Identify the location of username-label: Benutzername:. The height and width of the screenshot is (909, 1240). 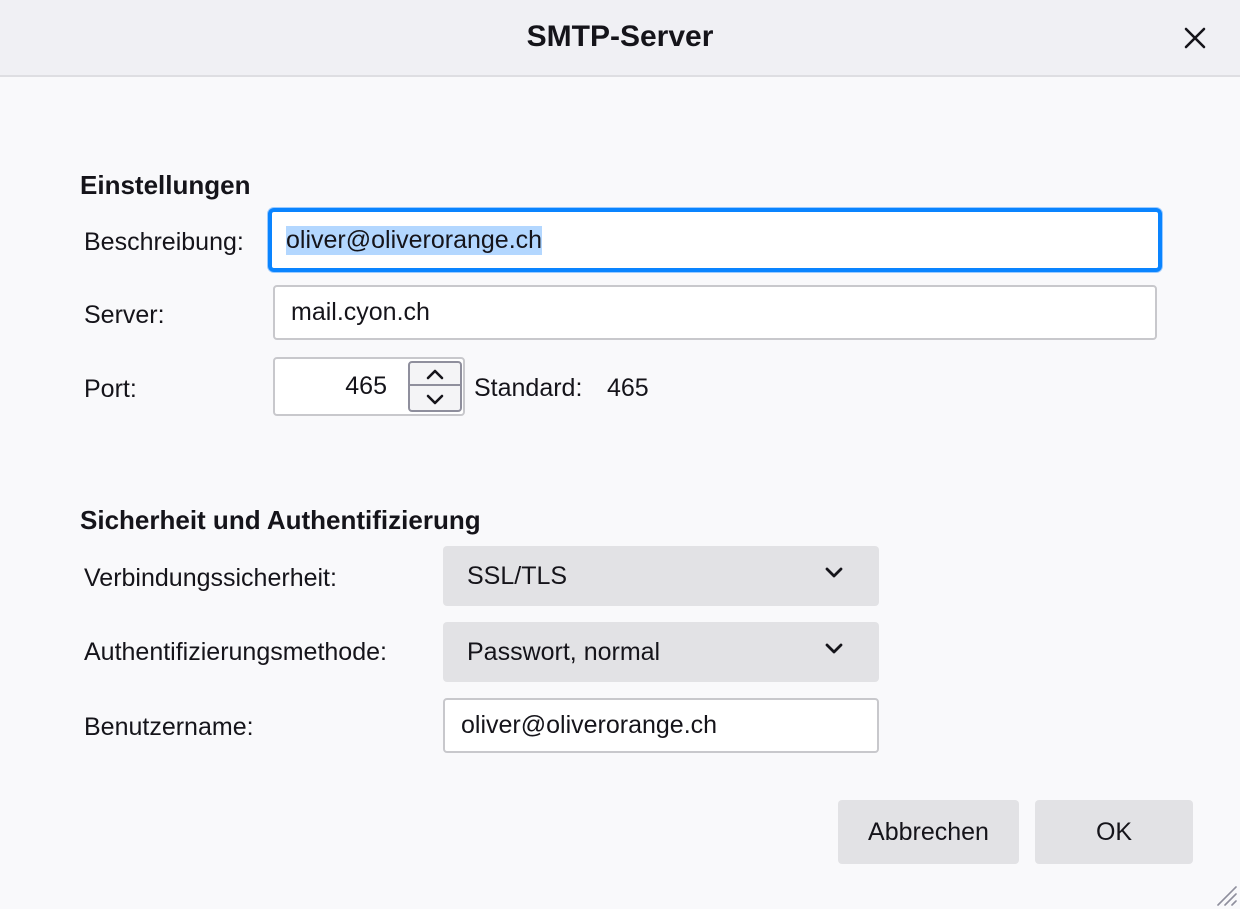
(169, 727).